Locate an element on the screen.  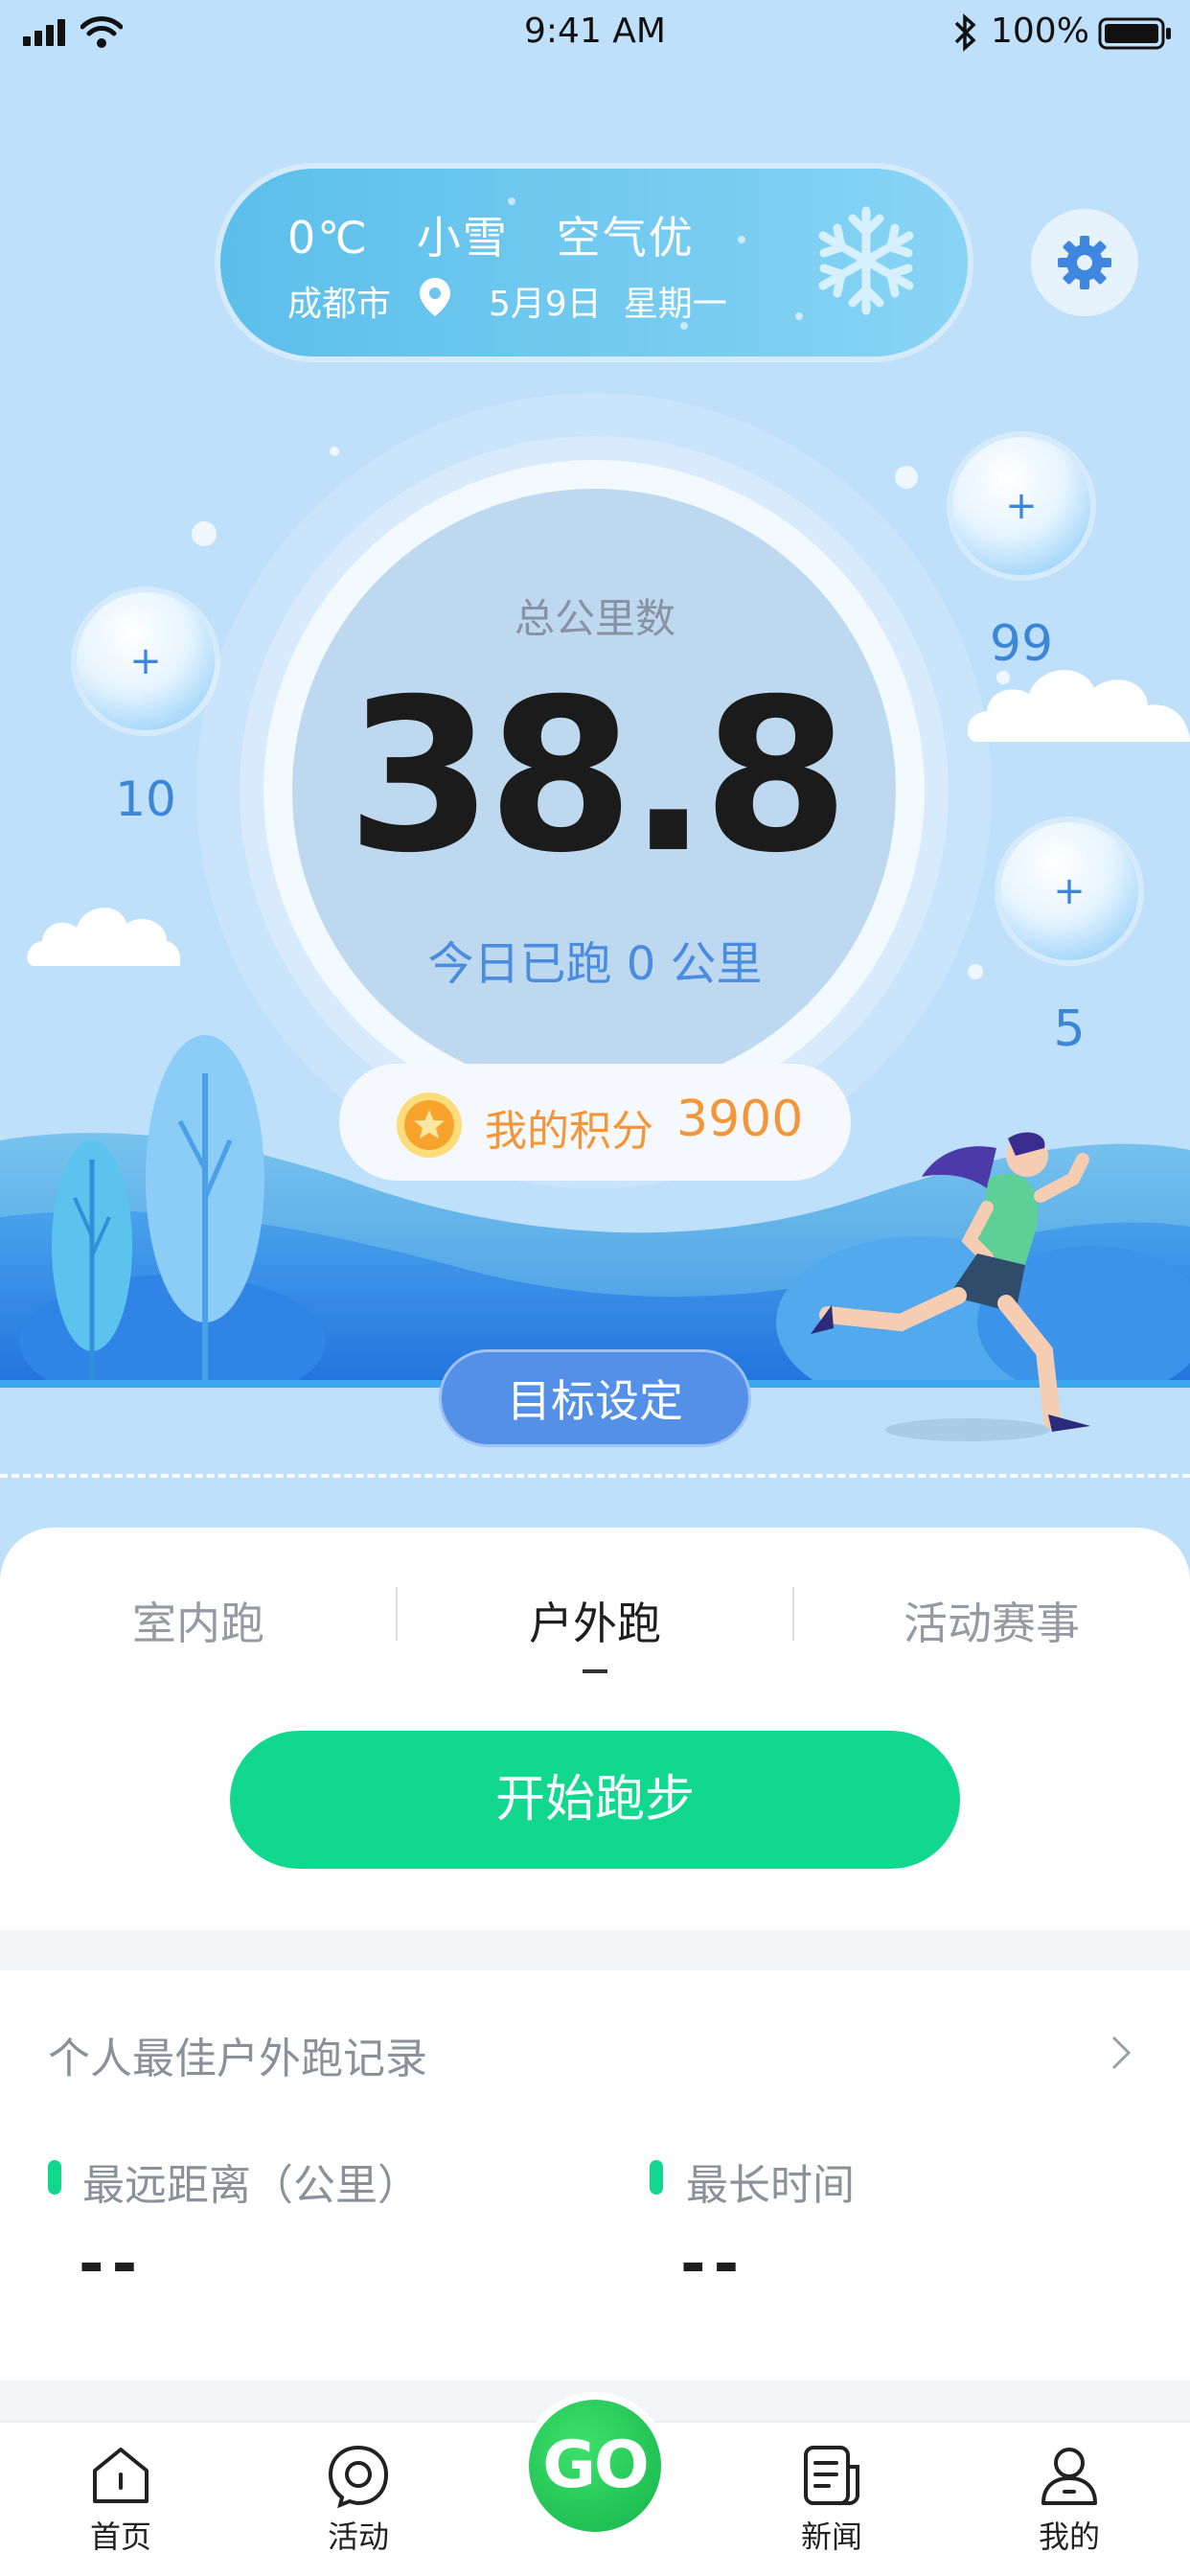
record-value-time: -- is located at coordinates (714, 2264).